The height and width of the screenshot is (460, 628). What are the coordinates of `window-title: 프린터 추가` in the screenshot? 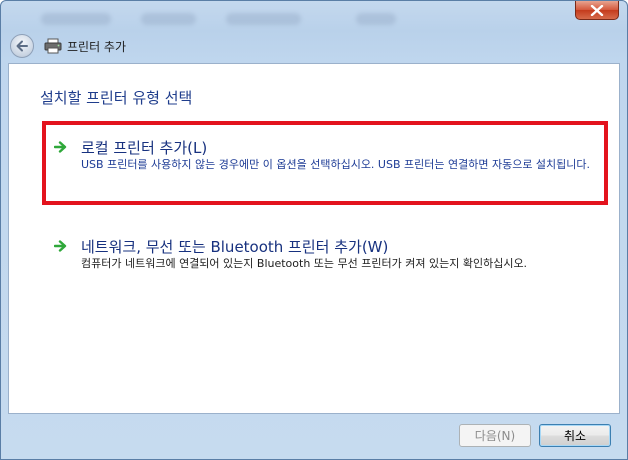 It's located at (97, 47).